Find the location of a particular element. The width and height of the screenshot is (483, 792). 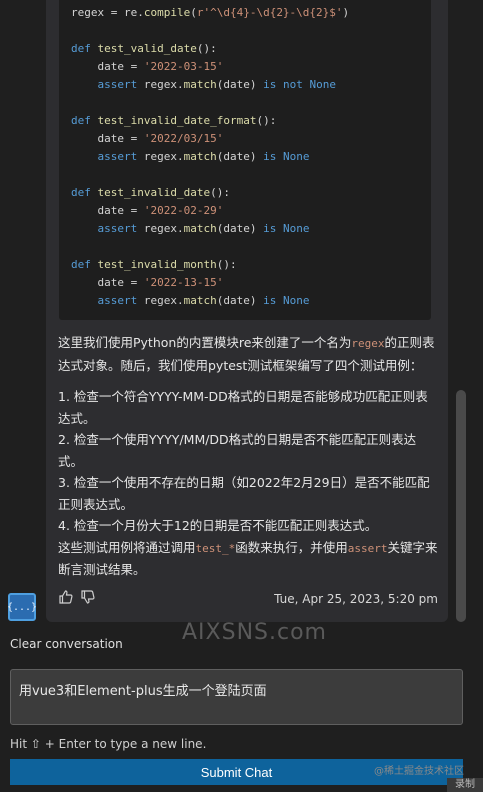

juejin-watermark: @稀土掘金技术社区 is located at coordinates (419, 771).